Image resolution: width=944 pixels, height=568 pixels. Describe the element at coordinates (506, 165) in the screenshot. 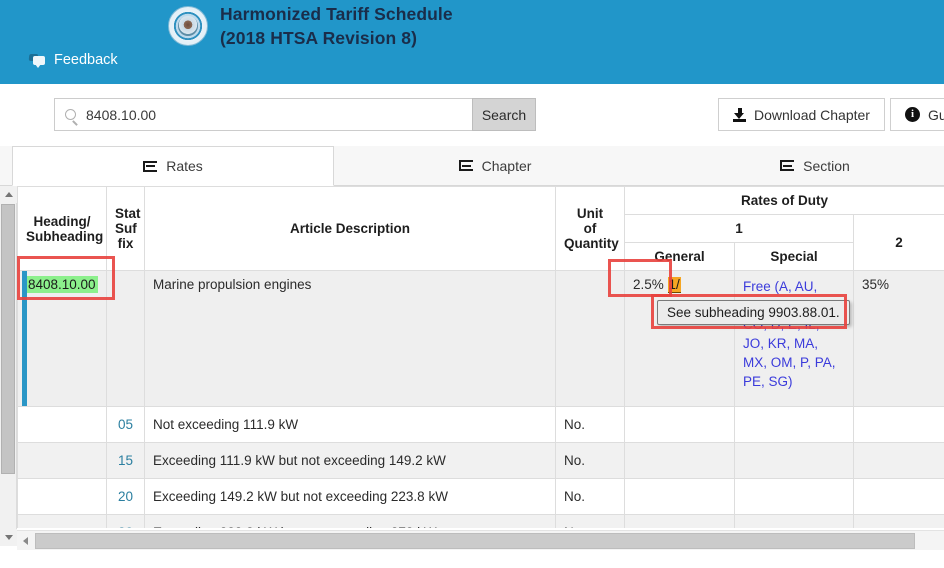

I see `tab-chapter-label: Chapter` at that location.